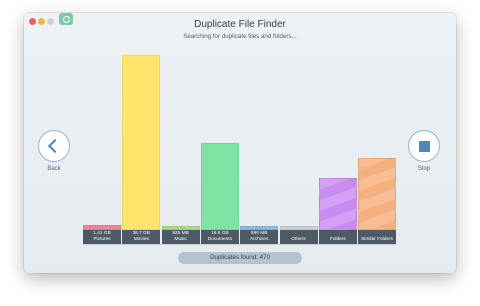 This screenshot has height=306, width=480. I want to click on bar-label-folders: Folders, so click(337, 237).